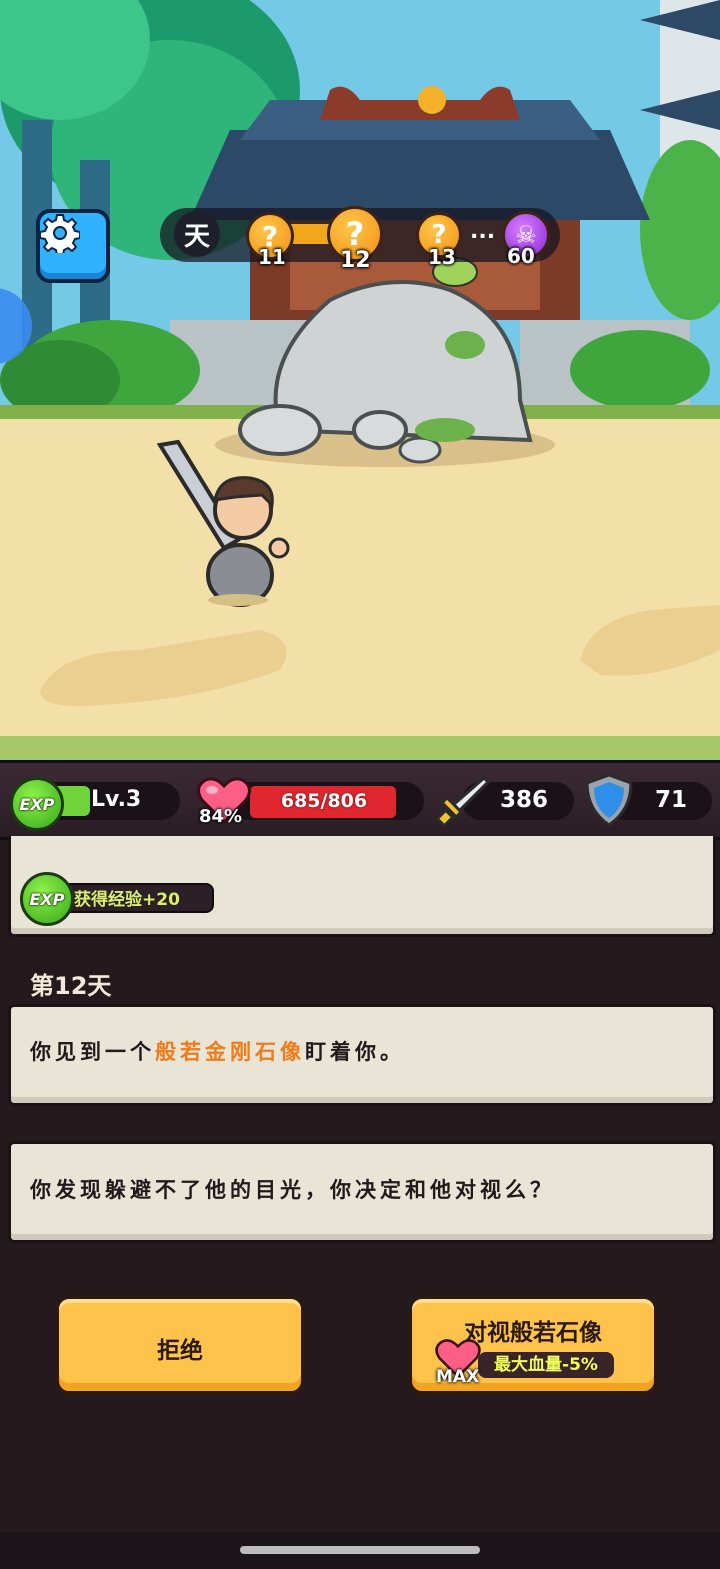 Image resolution: width=720 pixels, height=1569 pixels. What do you see at coordinates (60, 233) in the screenshot?
I see `gear-icon` at bounding box center [60, 233].